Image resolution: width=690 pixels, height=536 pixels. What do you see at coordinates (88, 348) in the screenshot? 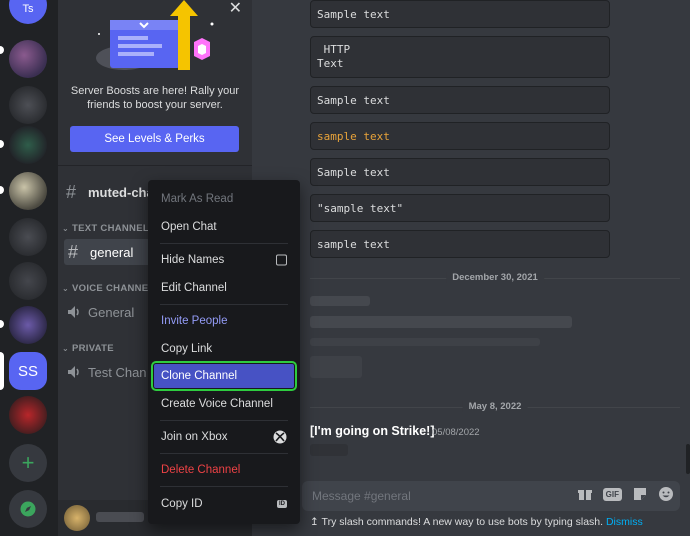
I see `category-private: ⌄ PRIVATE` at bounding box center [88, 348].